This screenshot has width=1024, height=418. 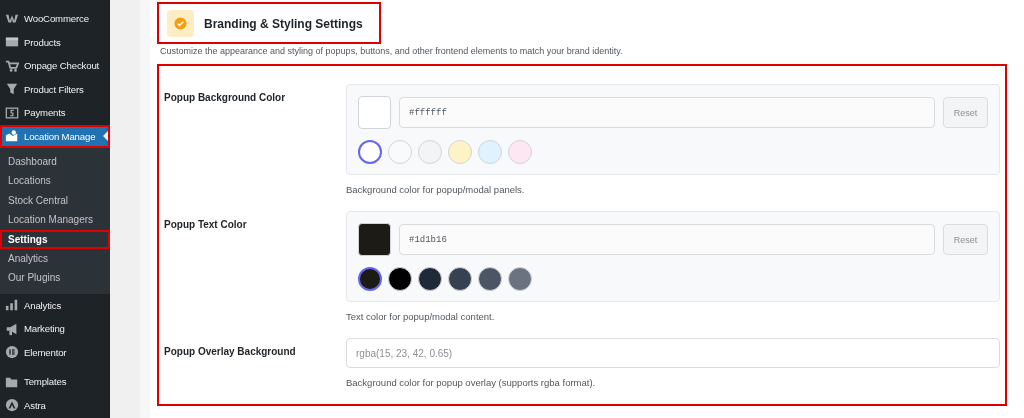 I want to click on funnel-icon, so click(x=12, y=89).